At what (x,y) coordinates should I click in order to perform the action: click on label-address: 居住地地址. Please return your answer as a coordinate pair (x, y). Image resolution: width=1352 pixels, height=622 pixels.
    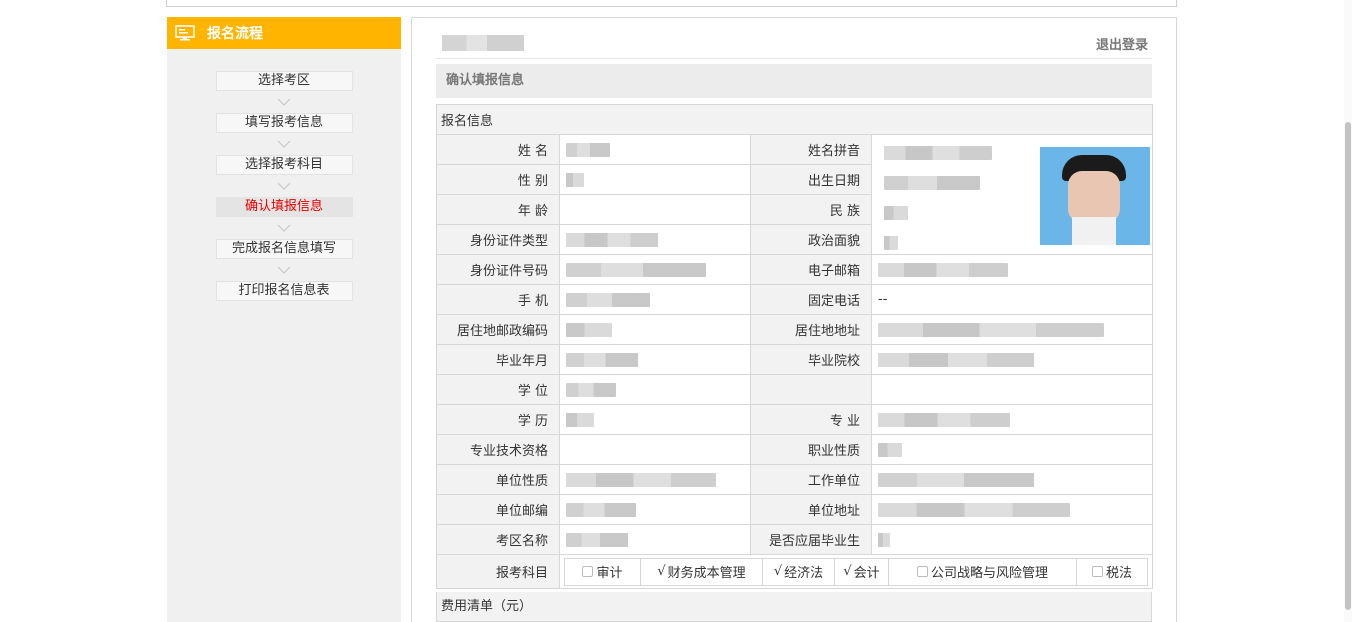
    Looking at the image, I should click on (811, 329).